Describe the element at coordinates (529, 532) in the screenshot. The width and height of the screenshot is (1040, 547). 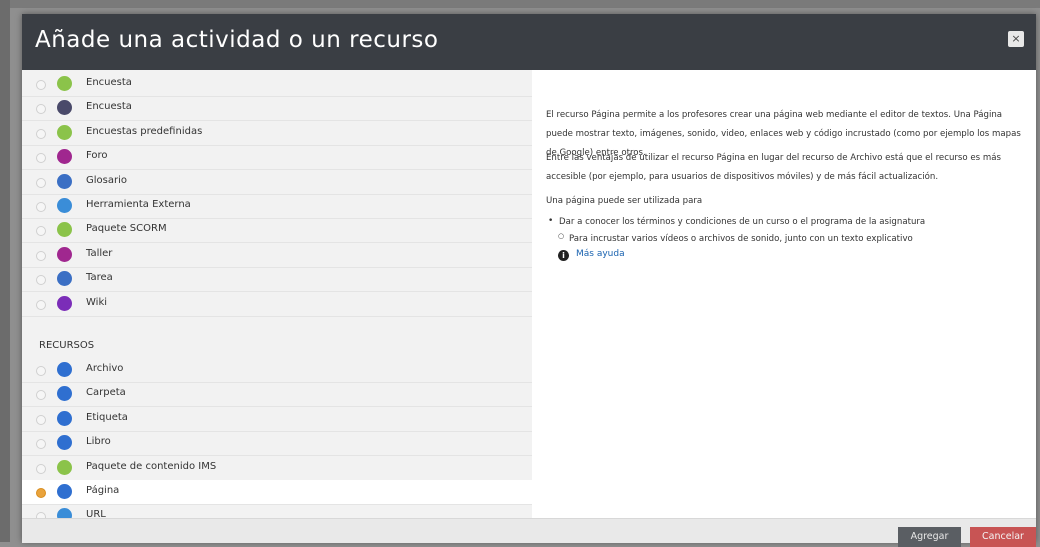
I see `modal-footer: Agregar Cancelar` at that location.